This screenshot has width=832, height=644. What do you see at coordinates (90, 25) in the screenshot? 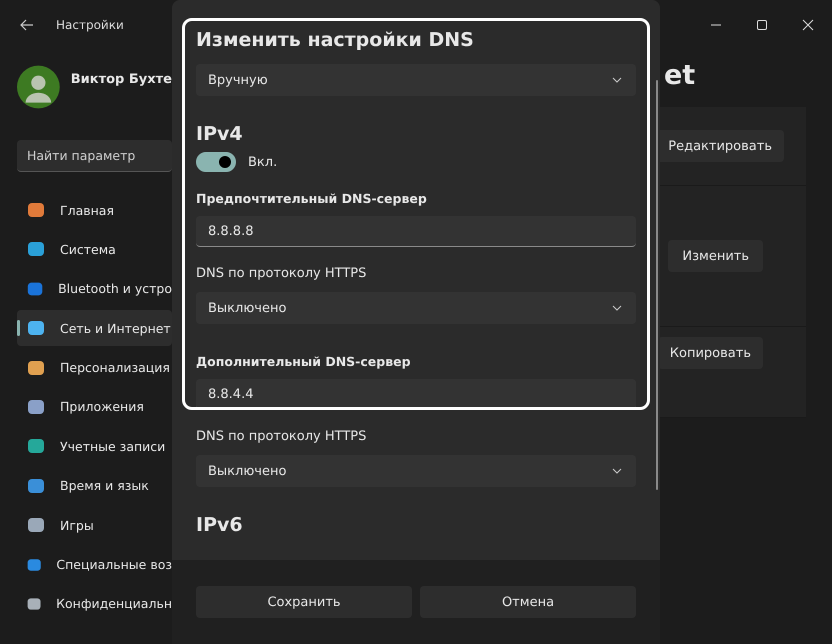
I see `window-title: Настройки` at bounding box center [90, 25].